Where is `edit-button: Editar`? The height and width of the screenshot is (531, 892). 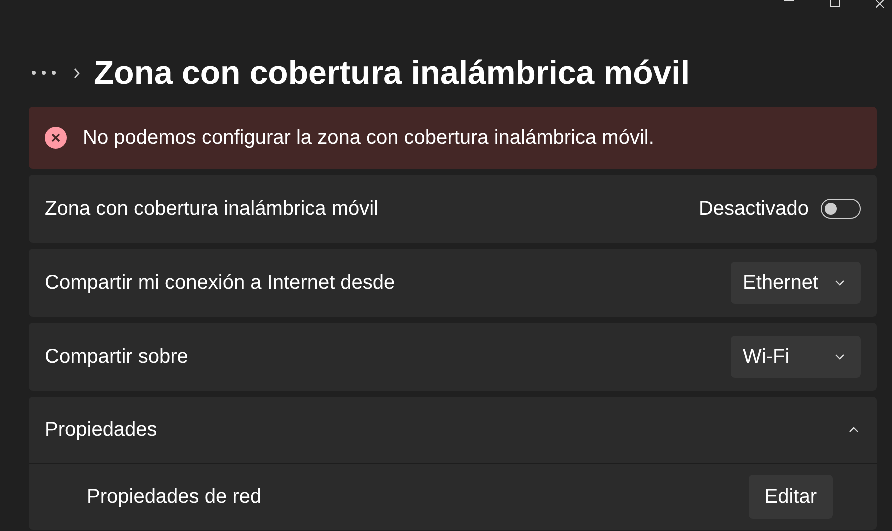
edit-button: Editar is located at coordinates (790, 497).